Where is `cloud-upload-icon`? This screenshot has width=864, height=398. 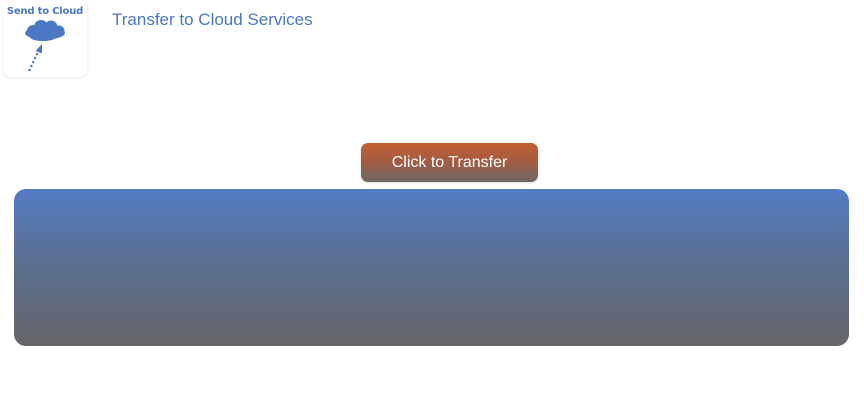 cloud-upload-icon is located at coordinates (45, 46).